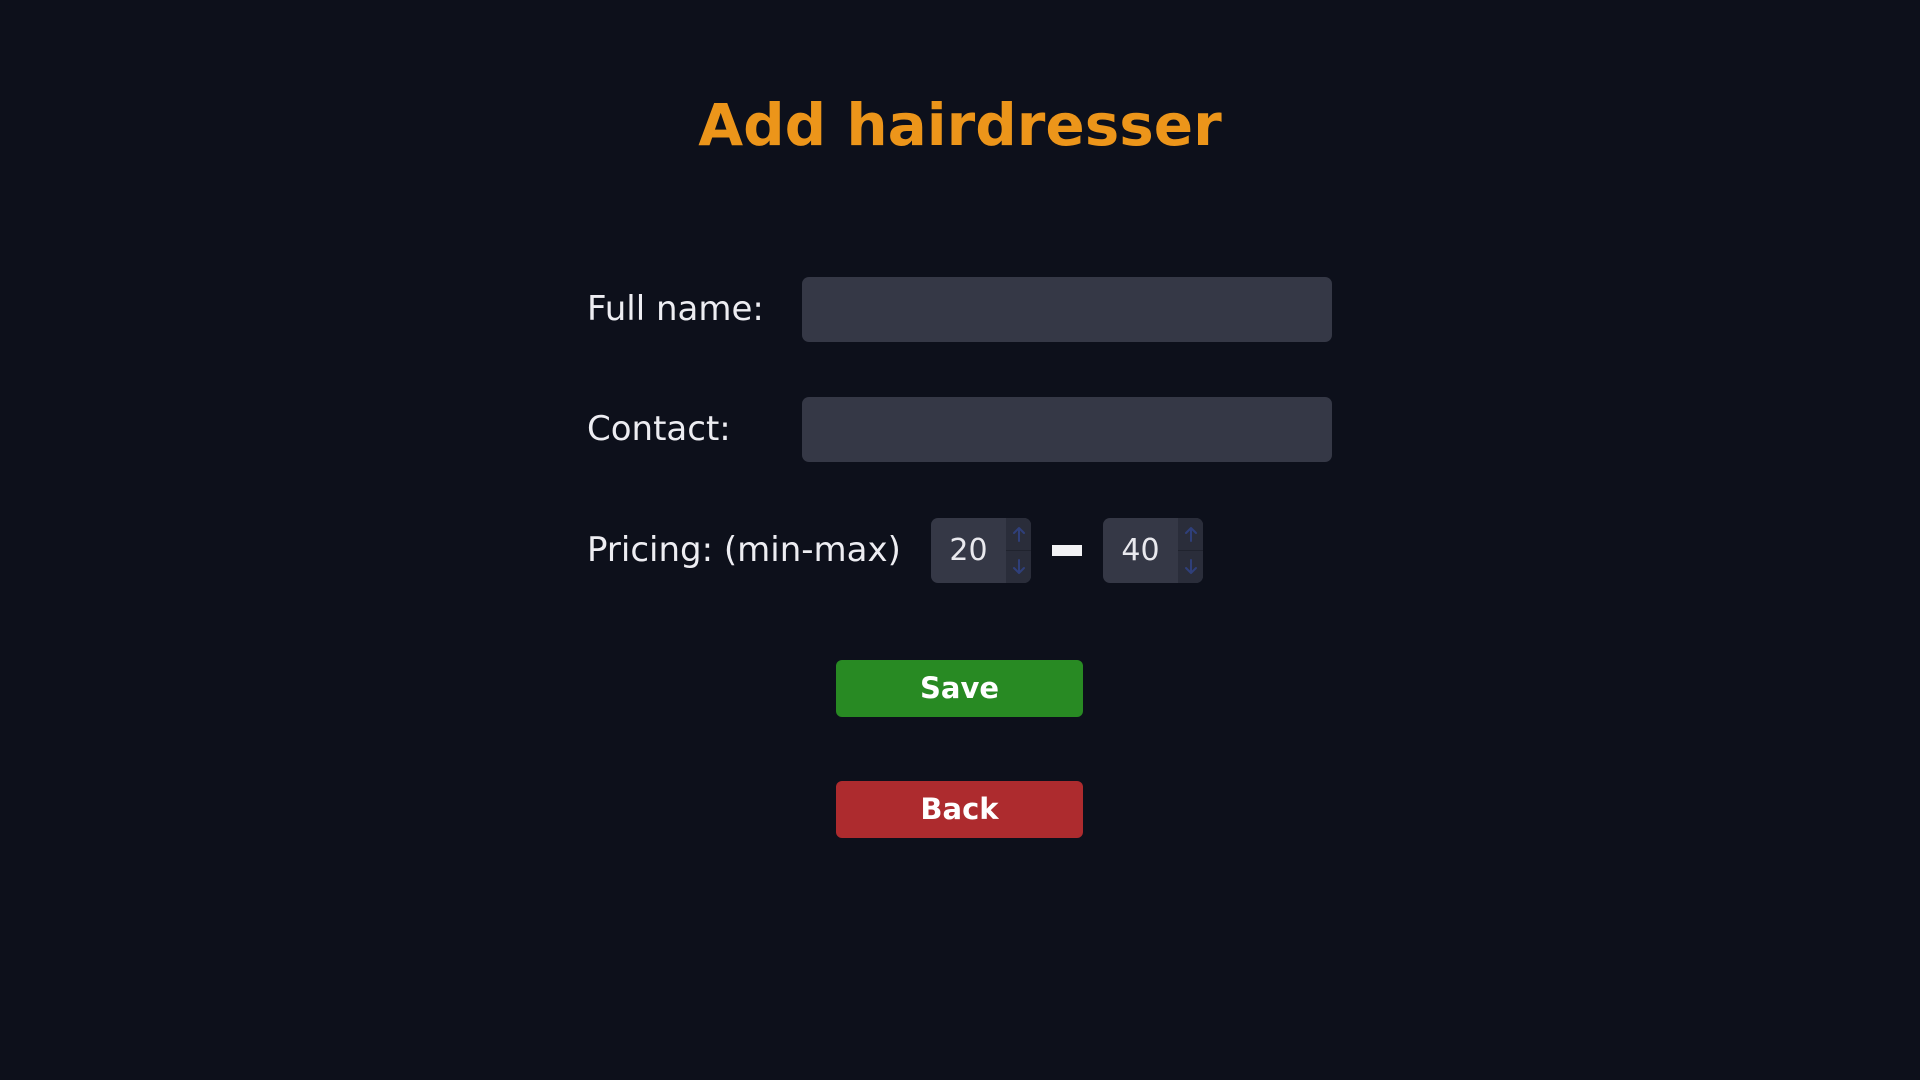  What do you see at coordinates (968, 550) in the screenshot?
I see `pricing-min-value: 20` at bounding box center [968, 550].